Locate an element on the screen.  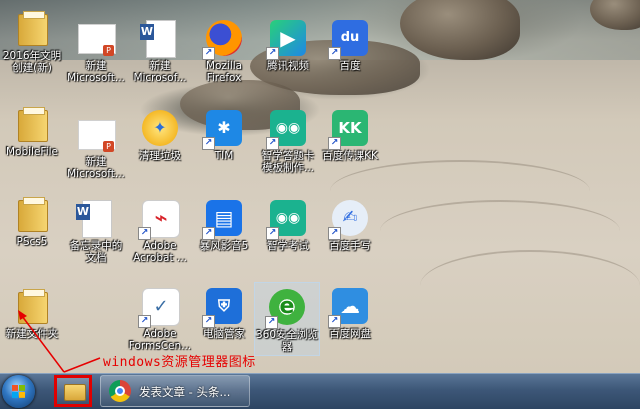
desktop-icon-baidu-handwrite: ✍ ↗ 百度手写 is located at coordinates (350, 237).